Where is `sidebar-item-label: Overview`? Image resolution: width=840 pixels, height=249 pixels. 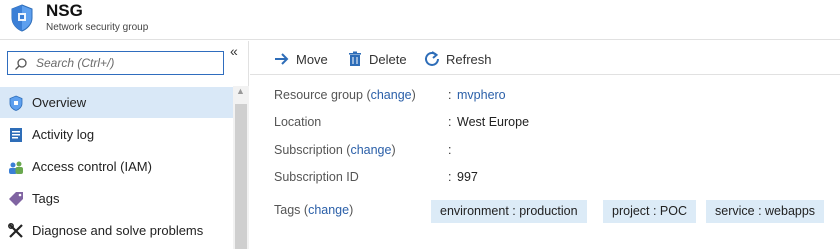
sidebar-item-label: Overview is located at coordinates (59, 102).